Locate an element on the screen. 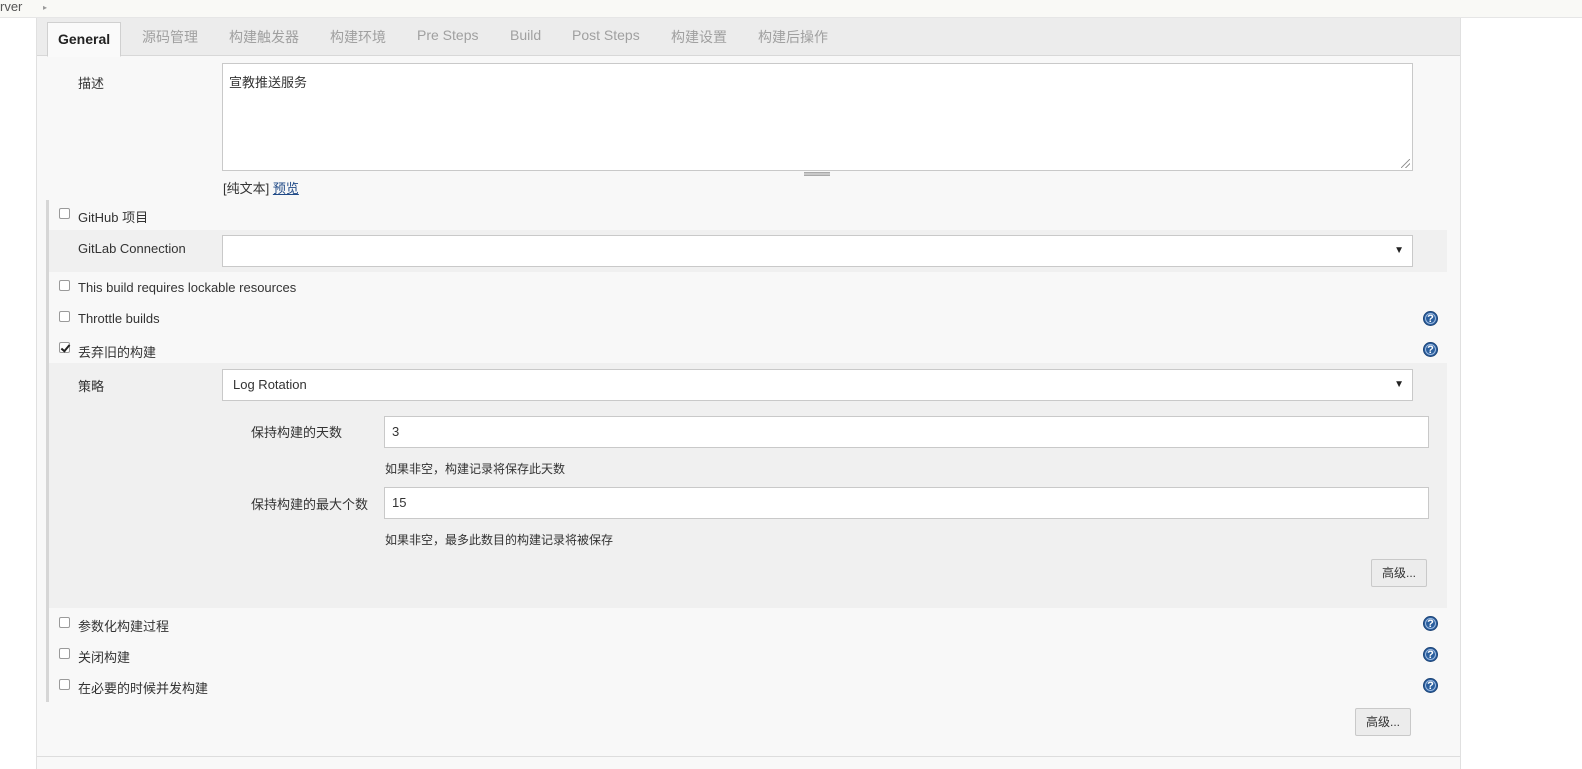  strategy-value: Log Rotation is located at coordinates (270, 384).